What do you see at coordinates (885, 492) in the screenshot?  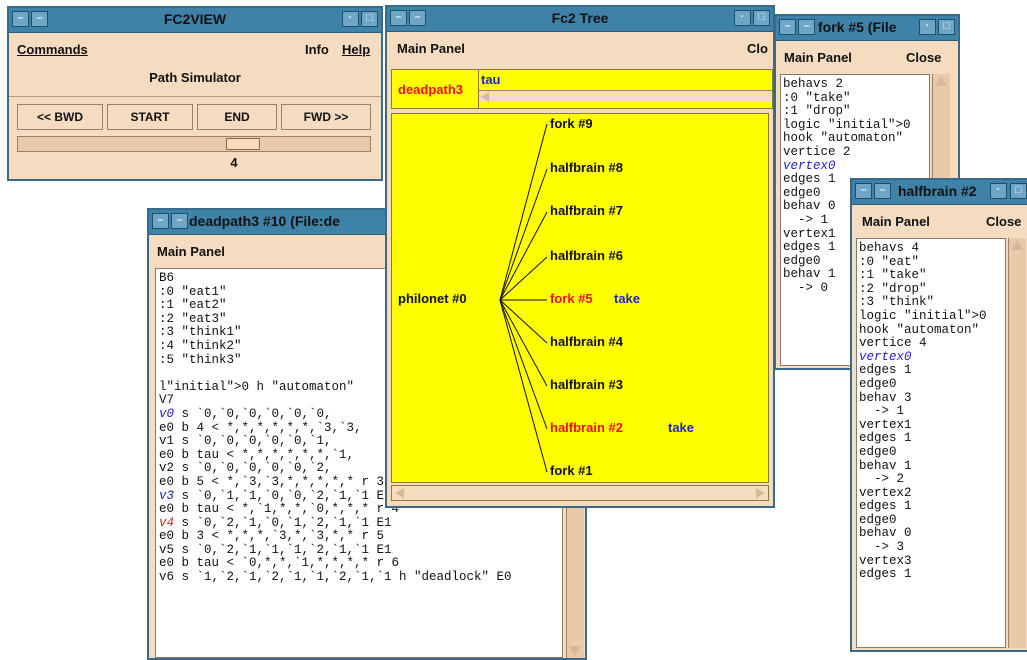 I see `text-line: vertex2` at bounding box center [885, 492].